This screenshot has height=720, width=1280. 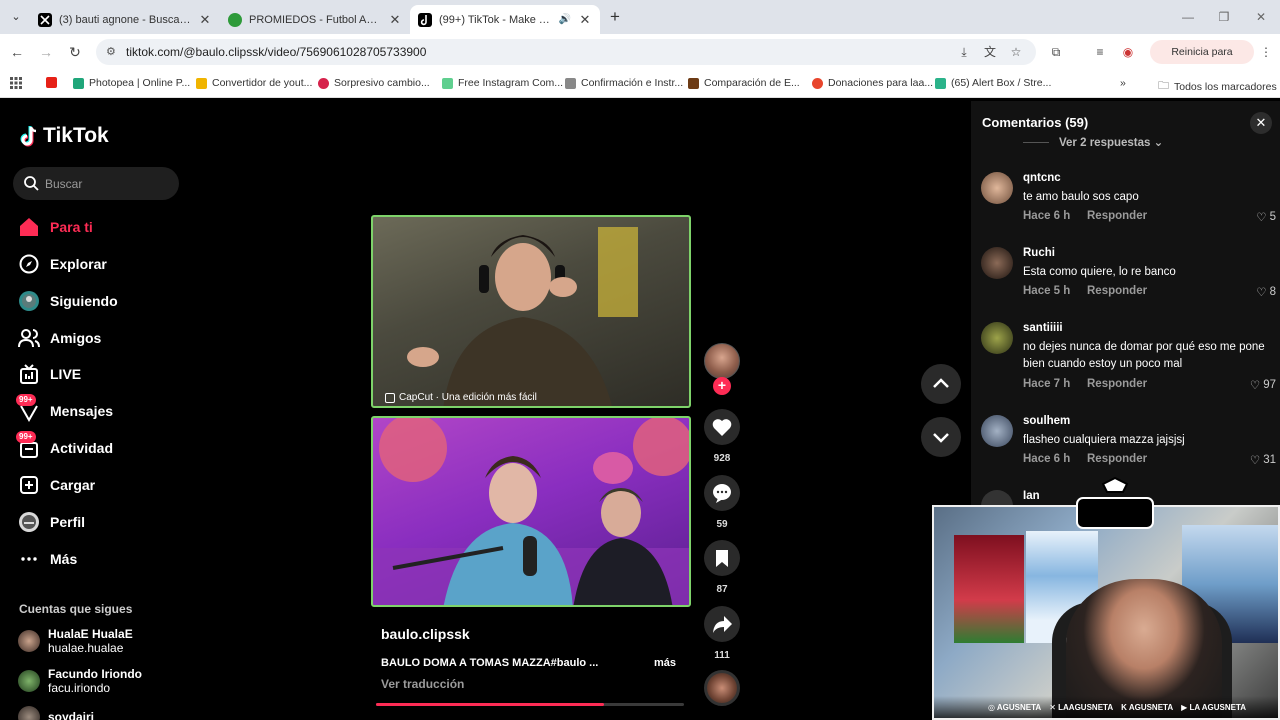 I want to click on following-account: HualaE HualaE hualae.hualae, so click(x=75, y=641).